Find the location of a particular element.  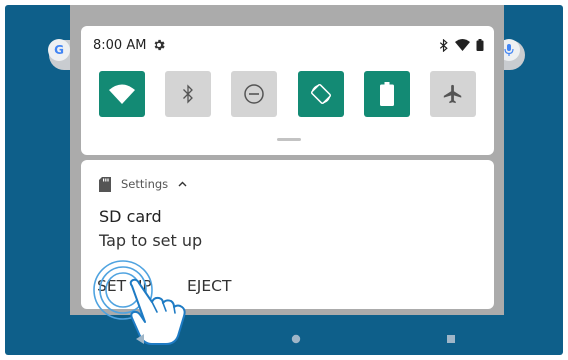

battery-icon is located at coordinates (386, 94).